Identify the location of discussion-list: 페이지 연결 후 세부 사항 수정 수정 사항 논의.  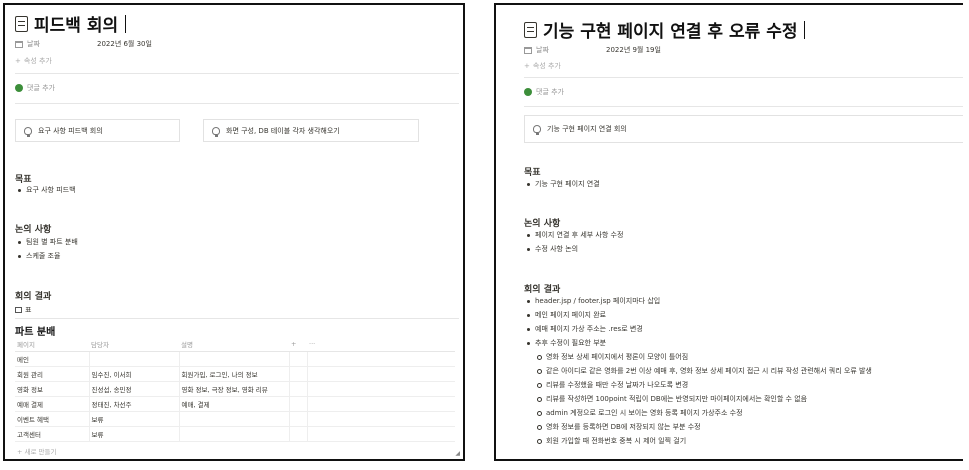
(573, 242).